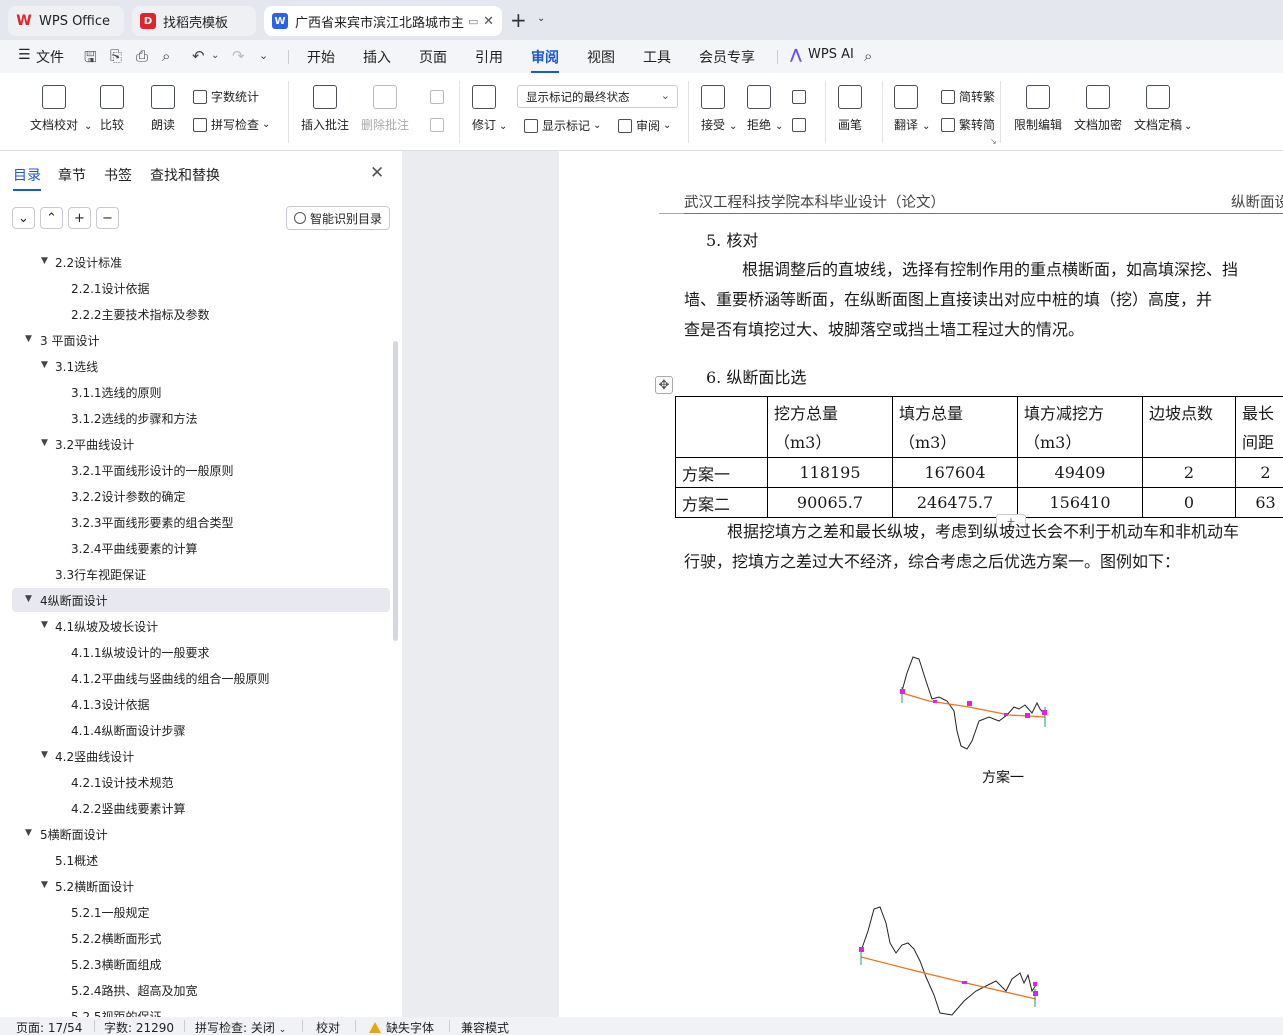 The width and height of the screenshot is (1283, 1035). I want to click on menu-page: 页面, so click(433, 57).